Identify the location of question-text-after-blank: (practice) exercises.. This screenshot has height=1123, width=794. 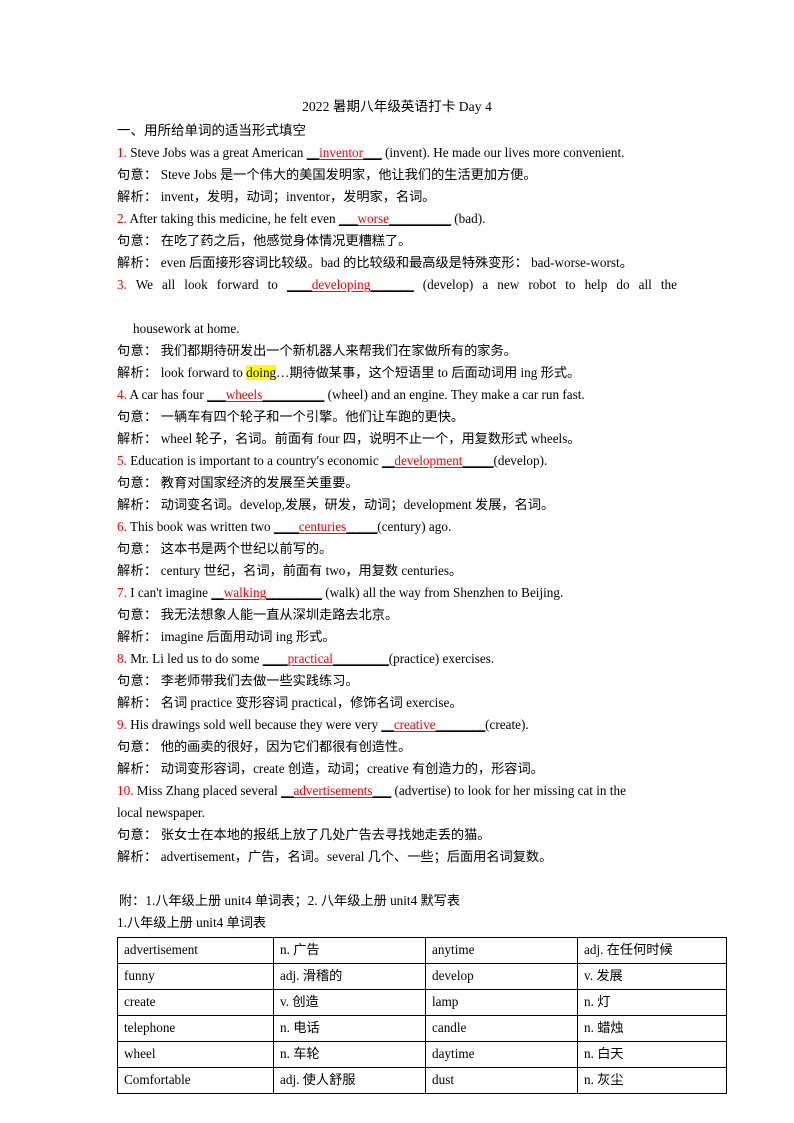
(441, 658).